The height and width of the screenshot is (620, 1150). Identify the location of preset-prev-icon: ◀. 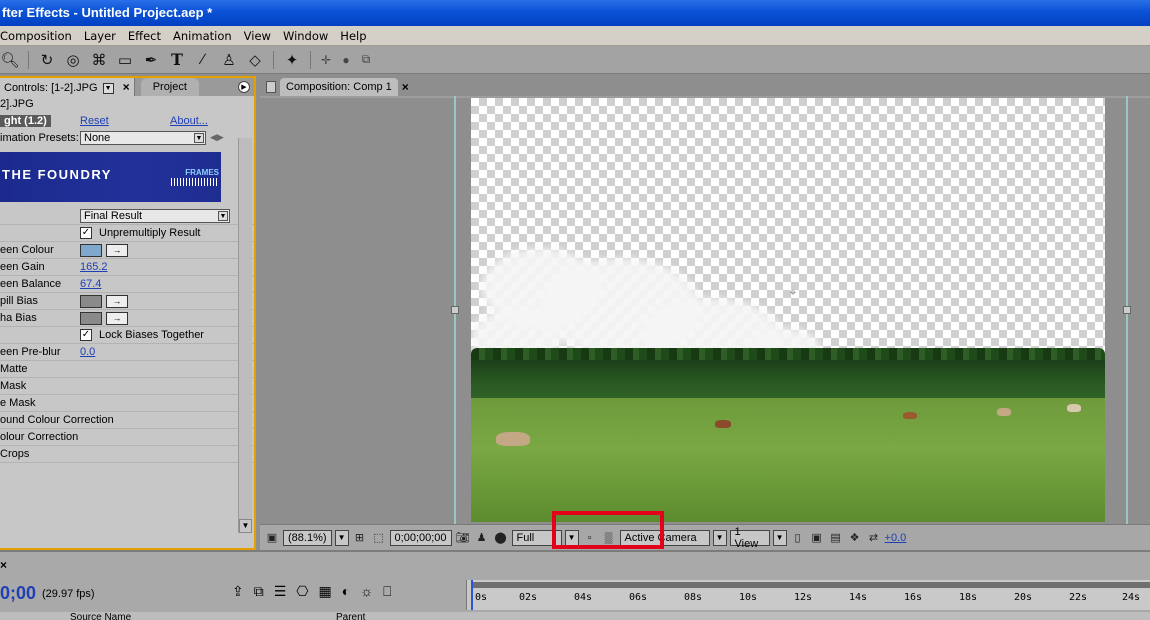
(213, 137).